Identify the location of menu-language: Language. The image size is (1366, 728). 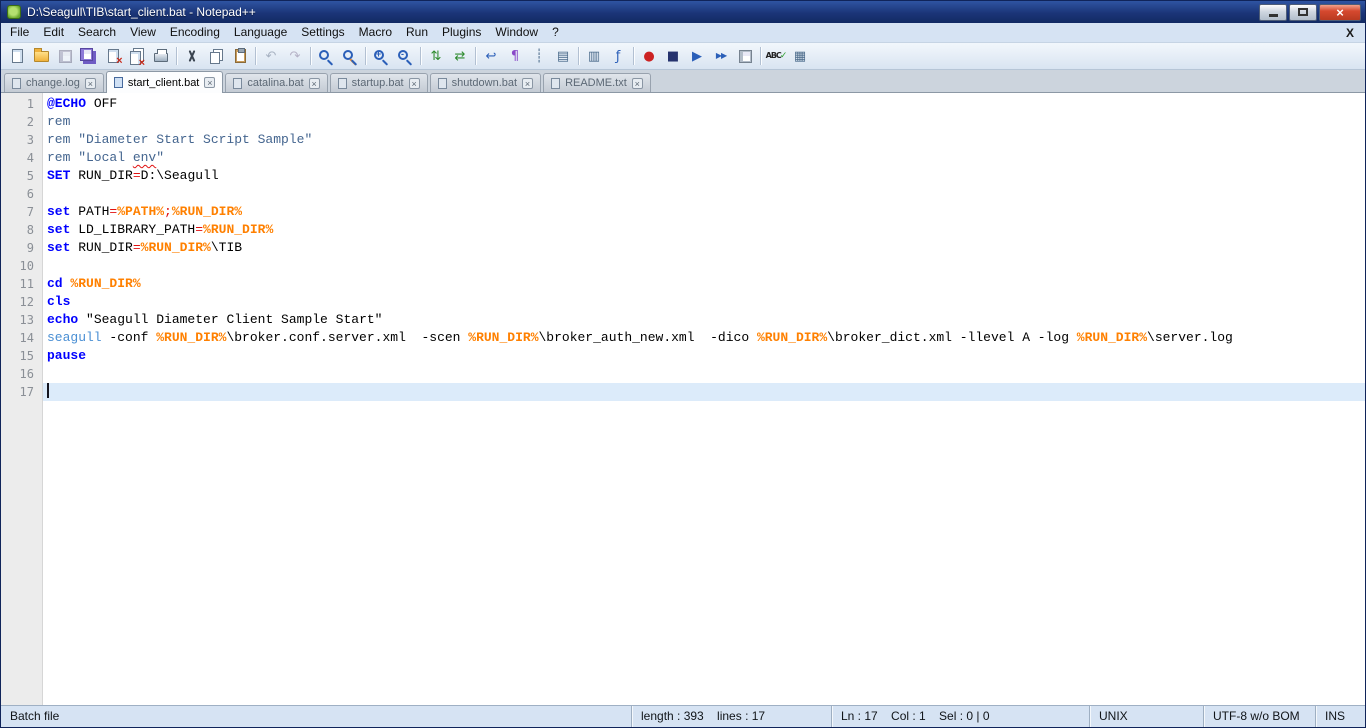
(260, 32).